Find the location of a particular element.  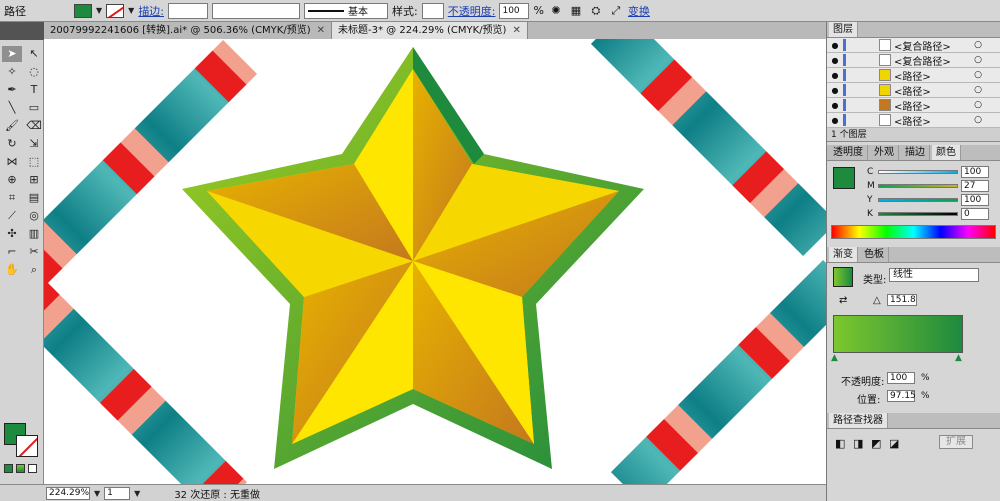

zoom-tool-icon: ⌕ is located at coordinates (34, 270).